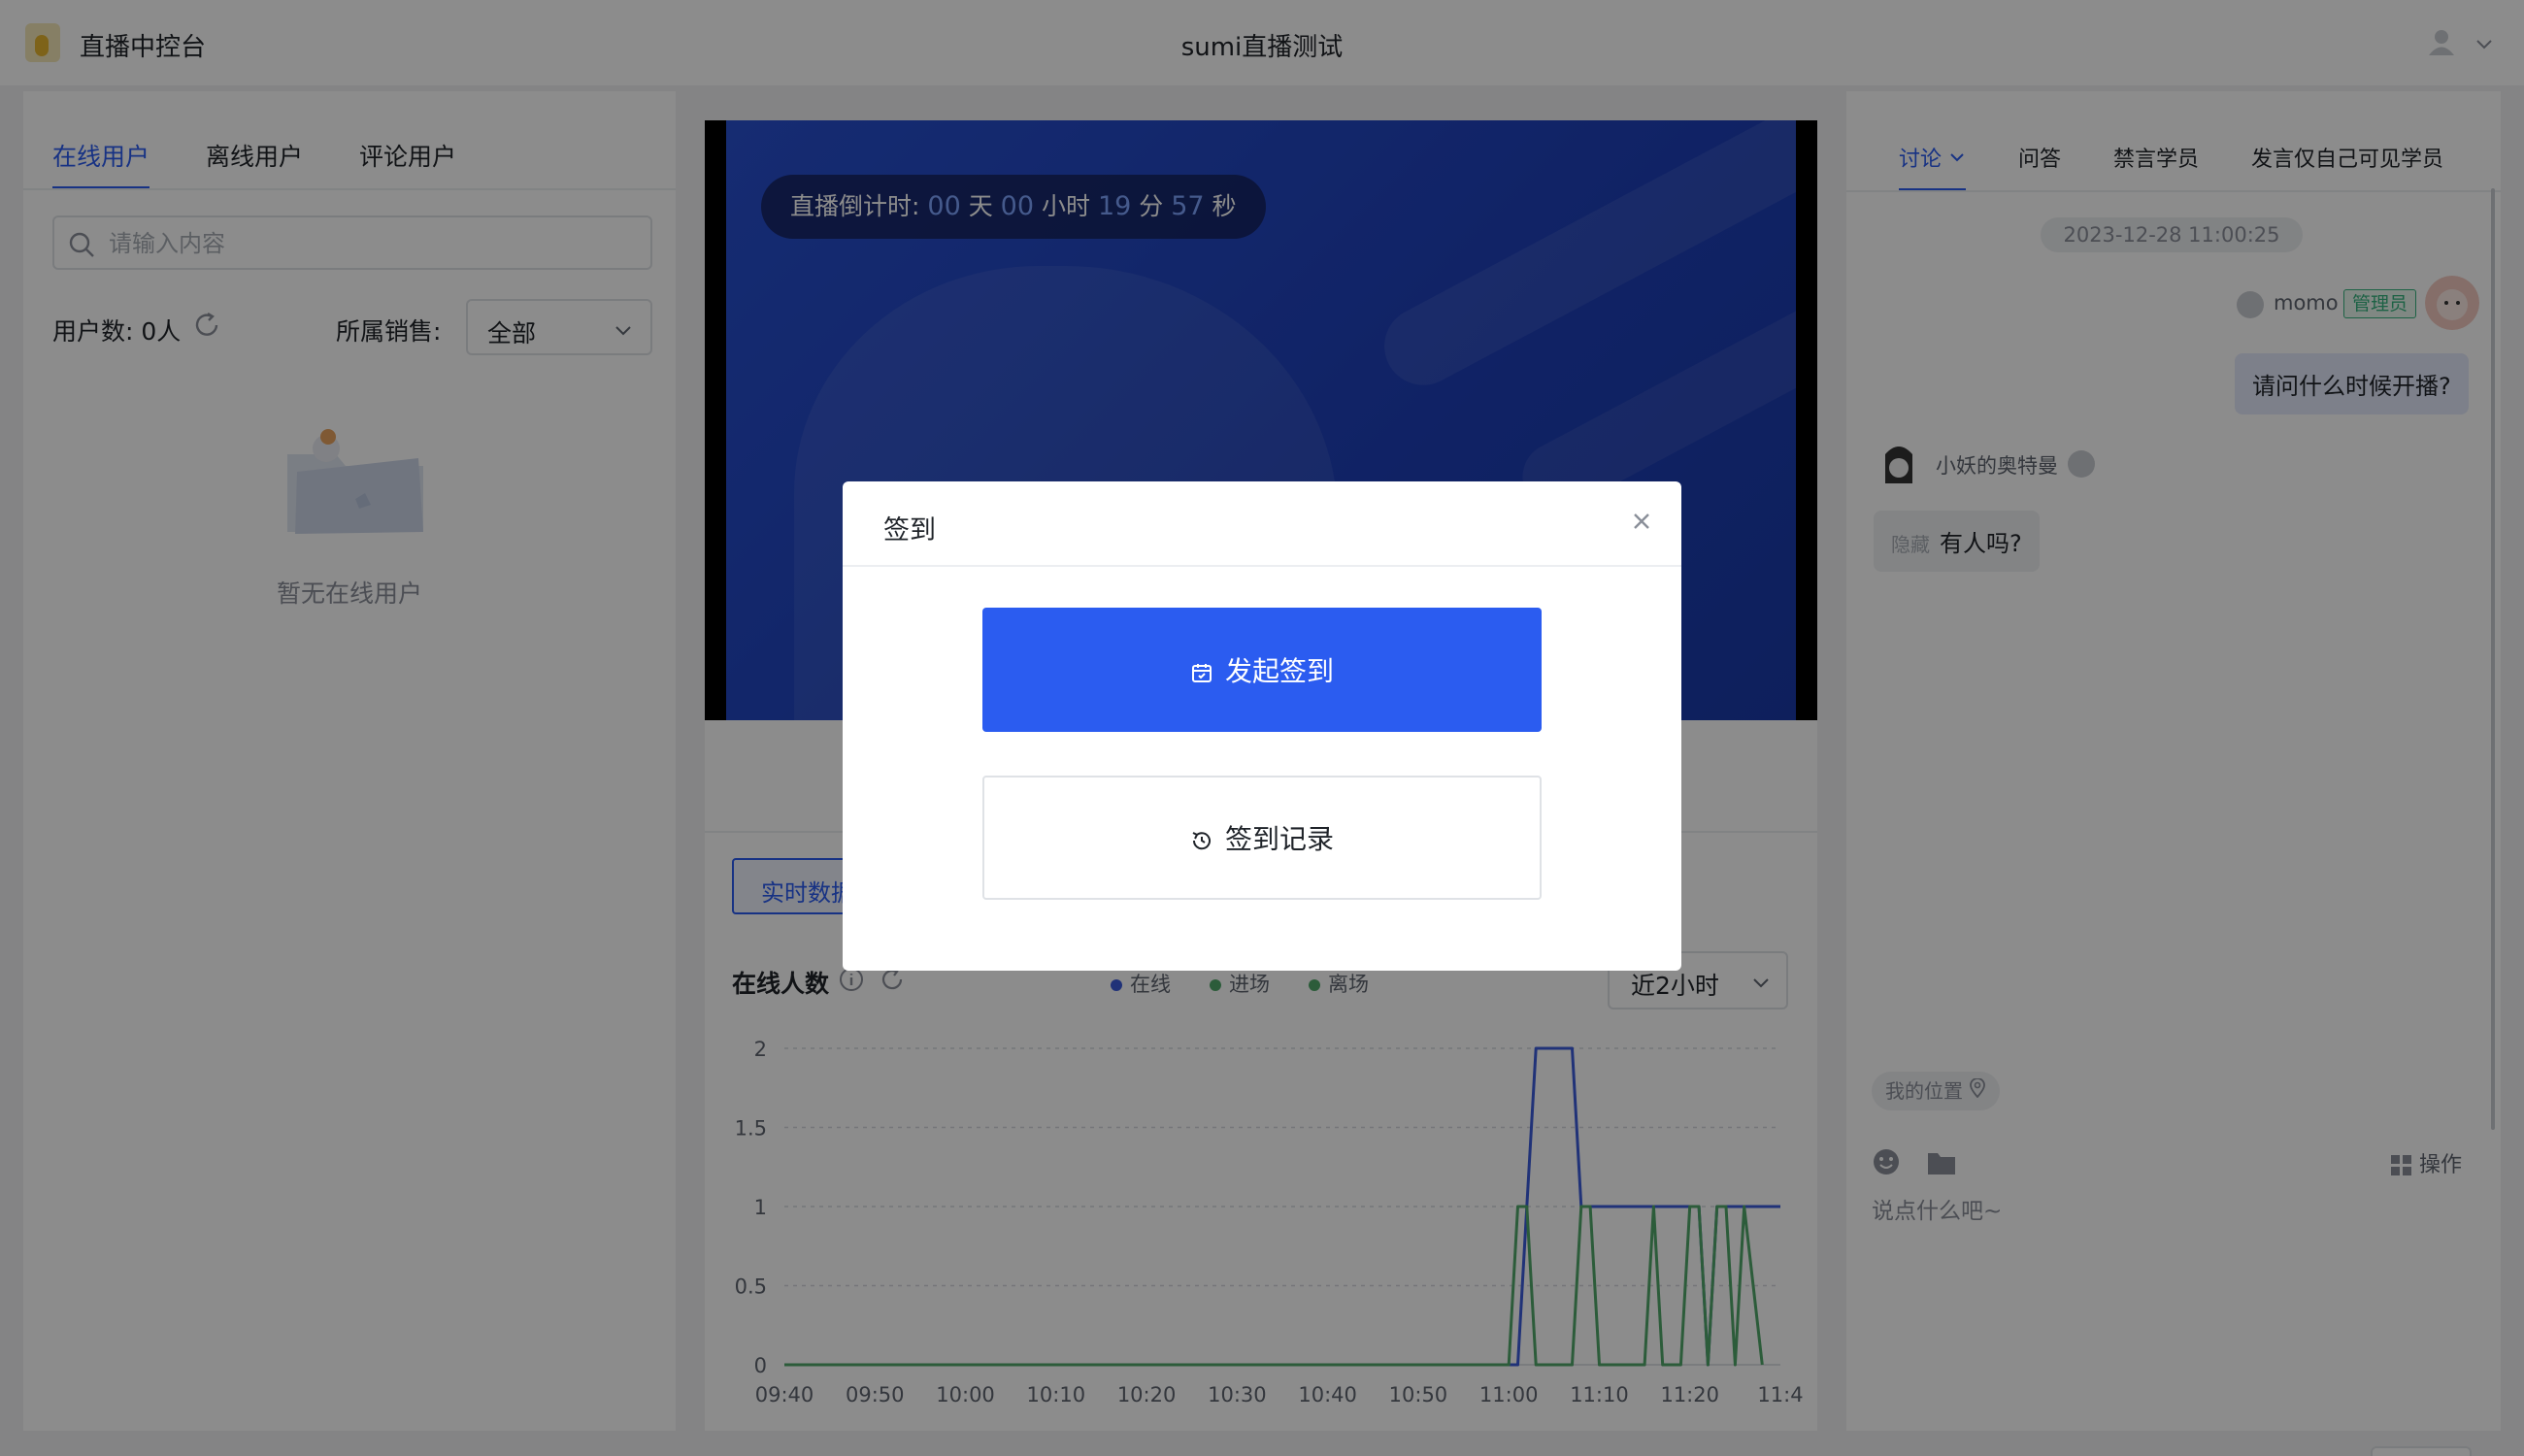 This screenshot has width=2524, height=1456. Describe the element at coordinates (1262, 566) in the screenshot. I see `divider` at that location.